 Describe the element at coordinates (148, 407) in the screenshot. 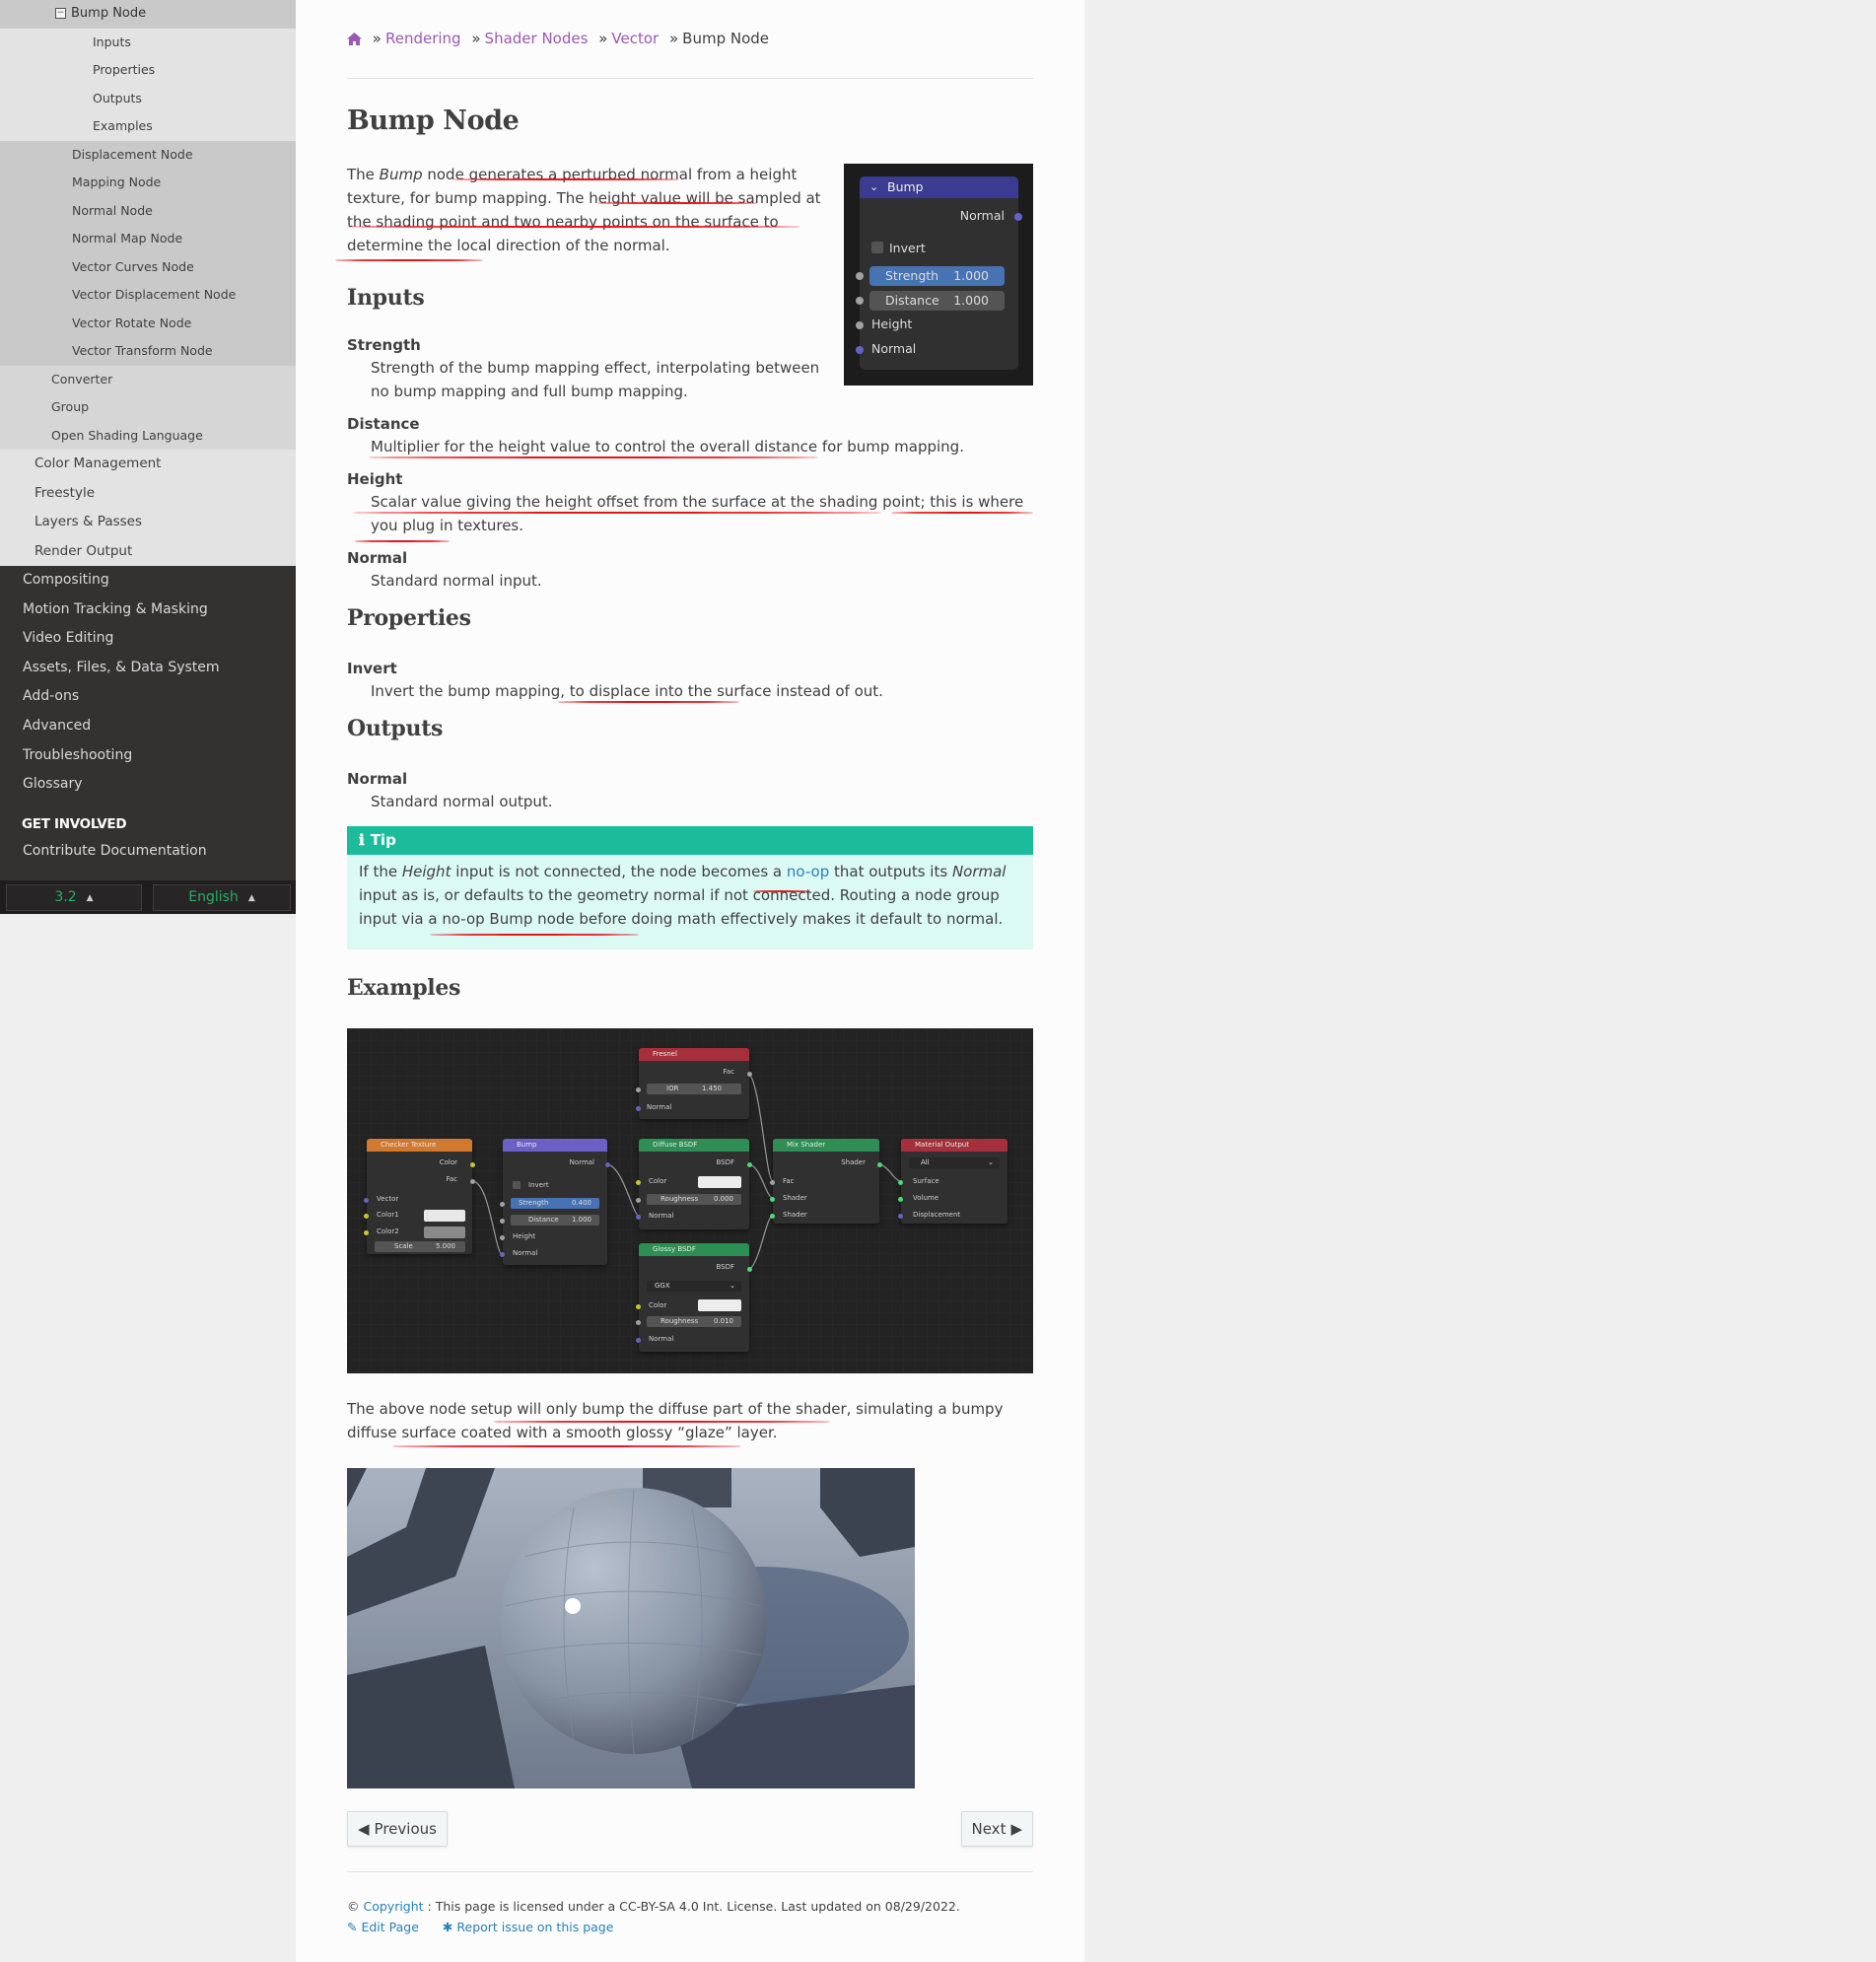

I see `sidebar-item-group: Group` at that location.